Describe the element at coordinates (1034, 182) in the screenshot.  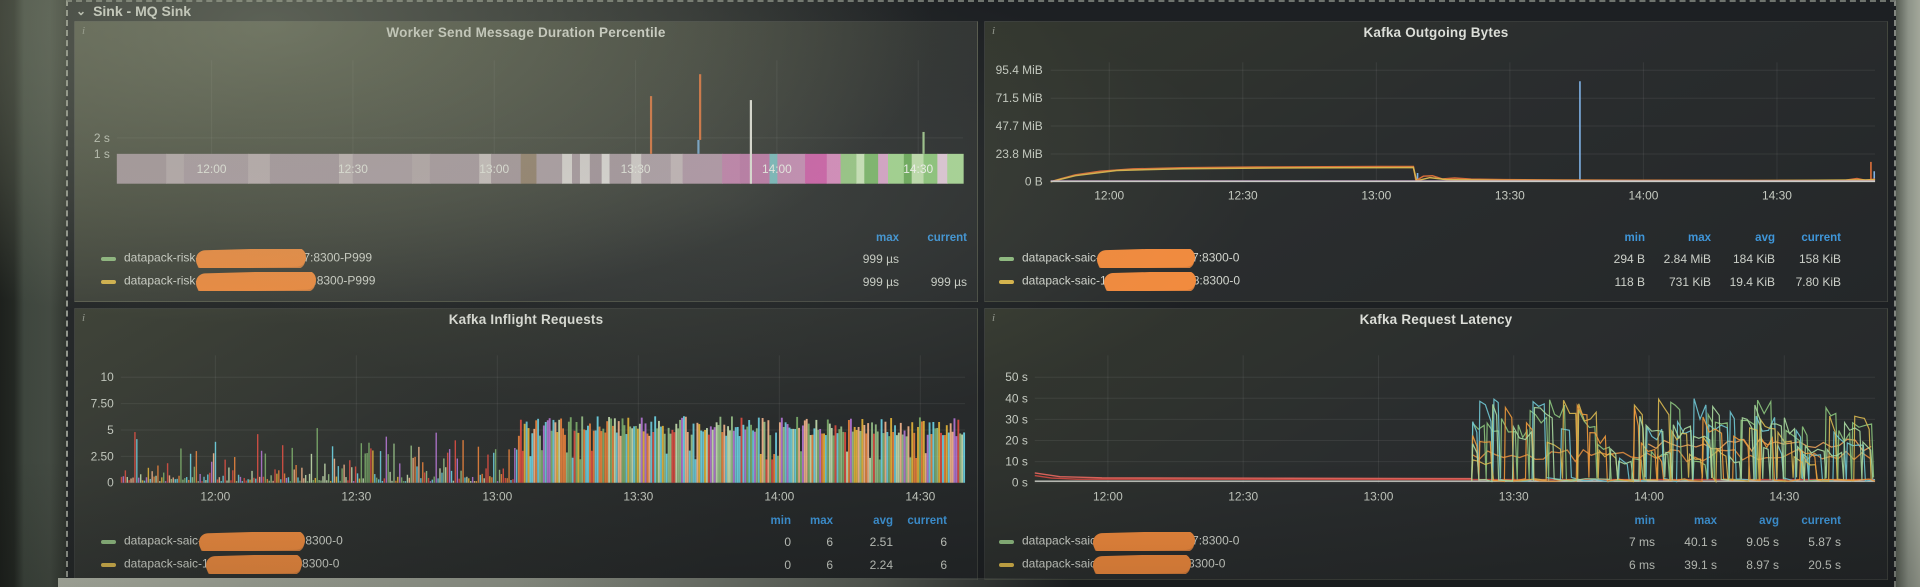
I see `y-tick-label: 0 B` at that location.